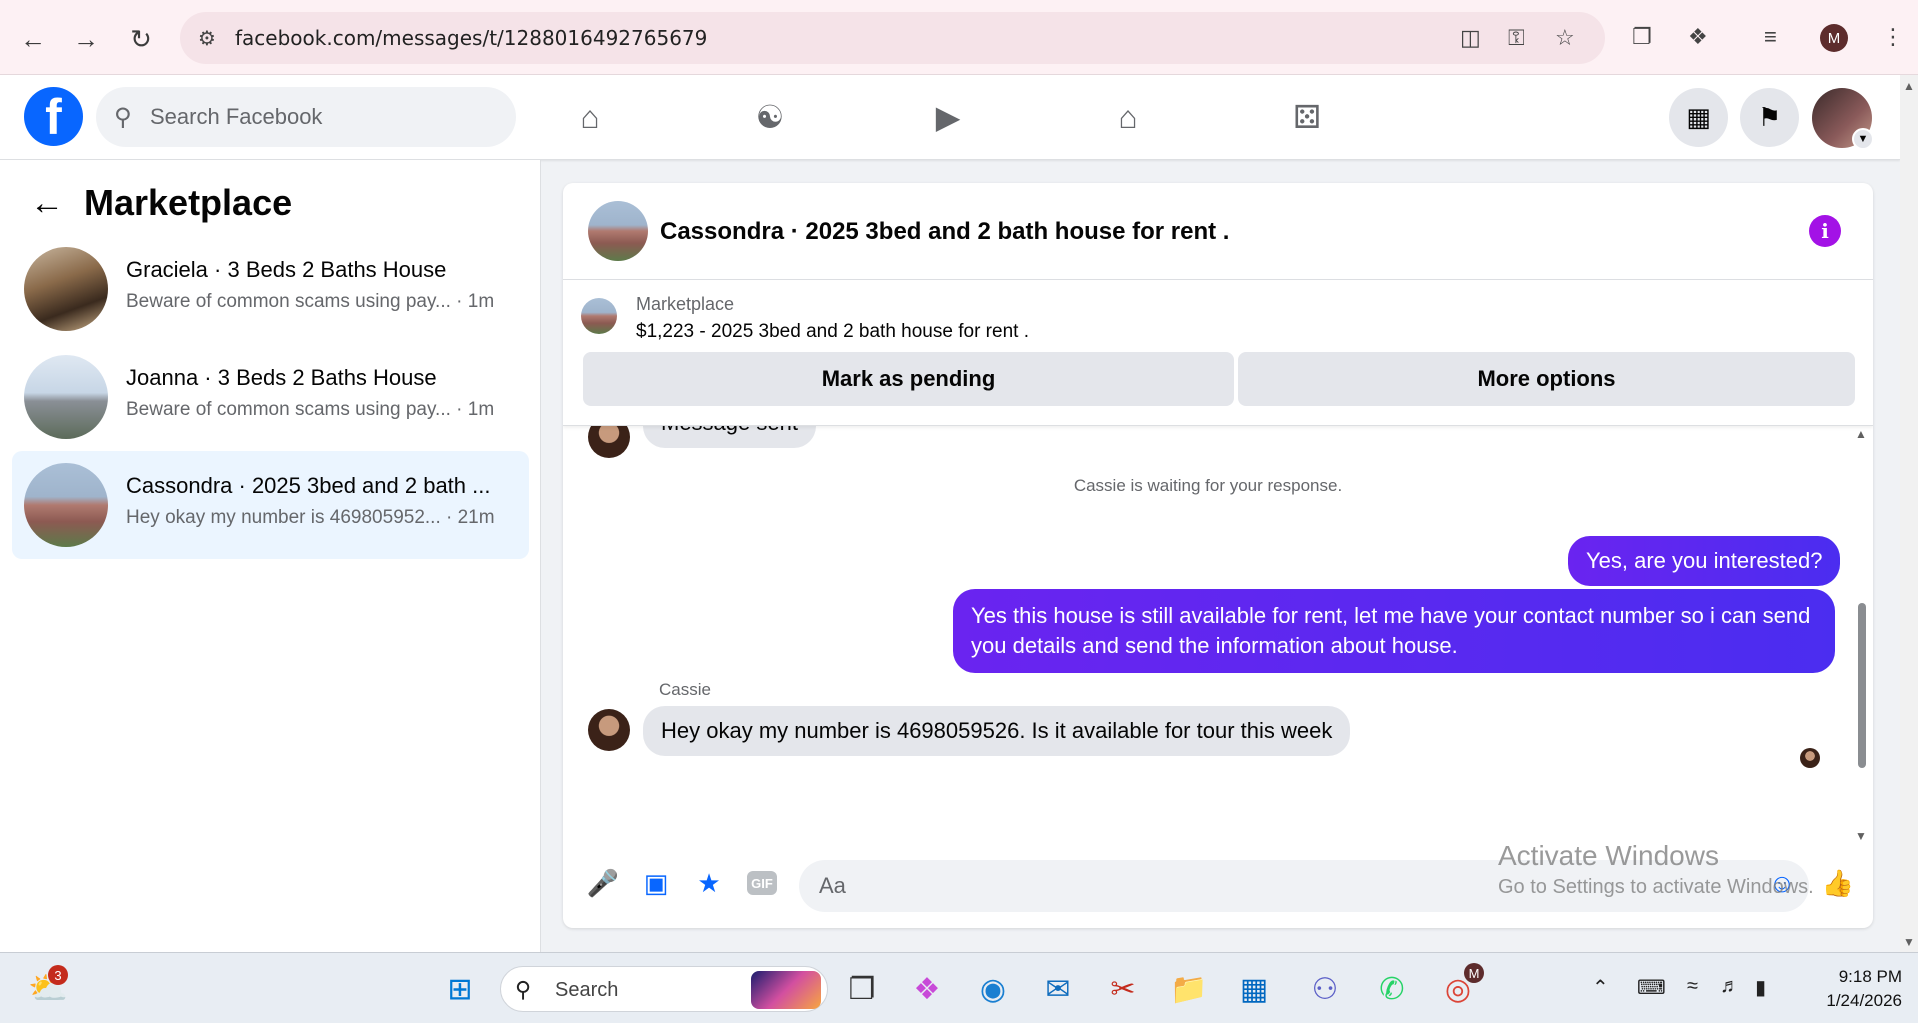 This screenshot has width=1918, height=1023. I want to click on bookmark-star-icon: ☆, so click(1565, 38).